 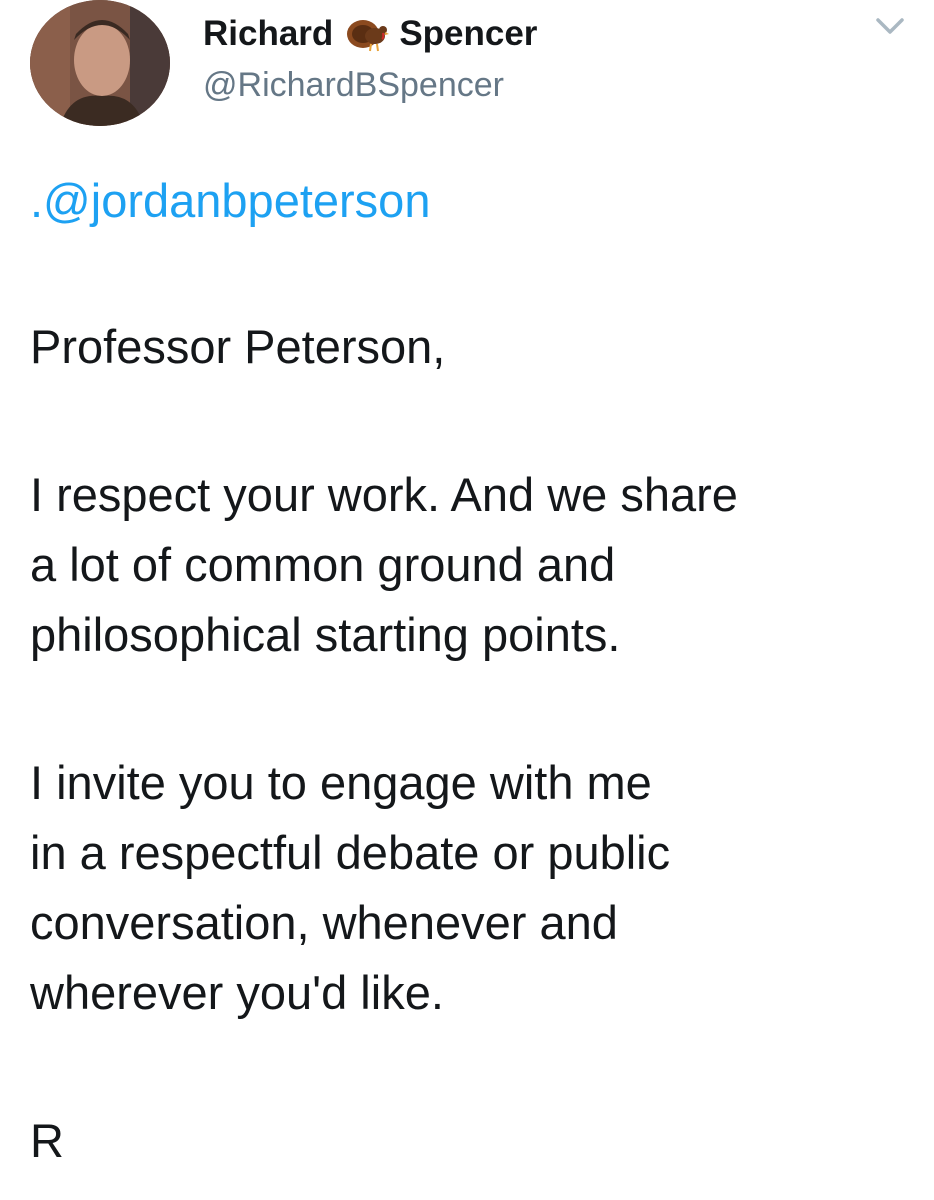 I want to click on author-name: Richard Spencer, so click(x=370, y=34).